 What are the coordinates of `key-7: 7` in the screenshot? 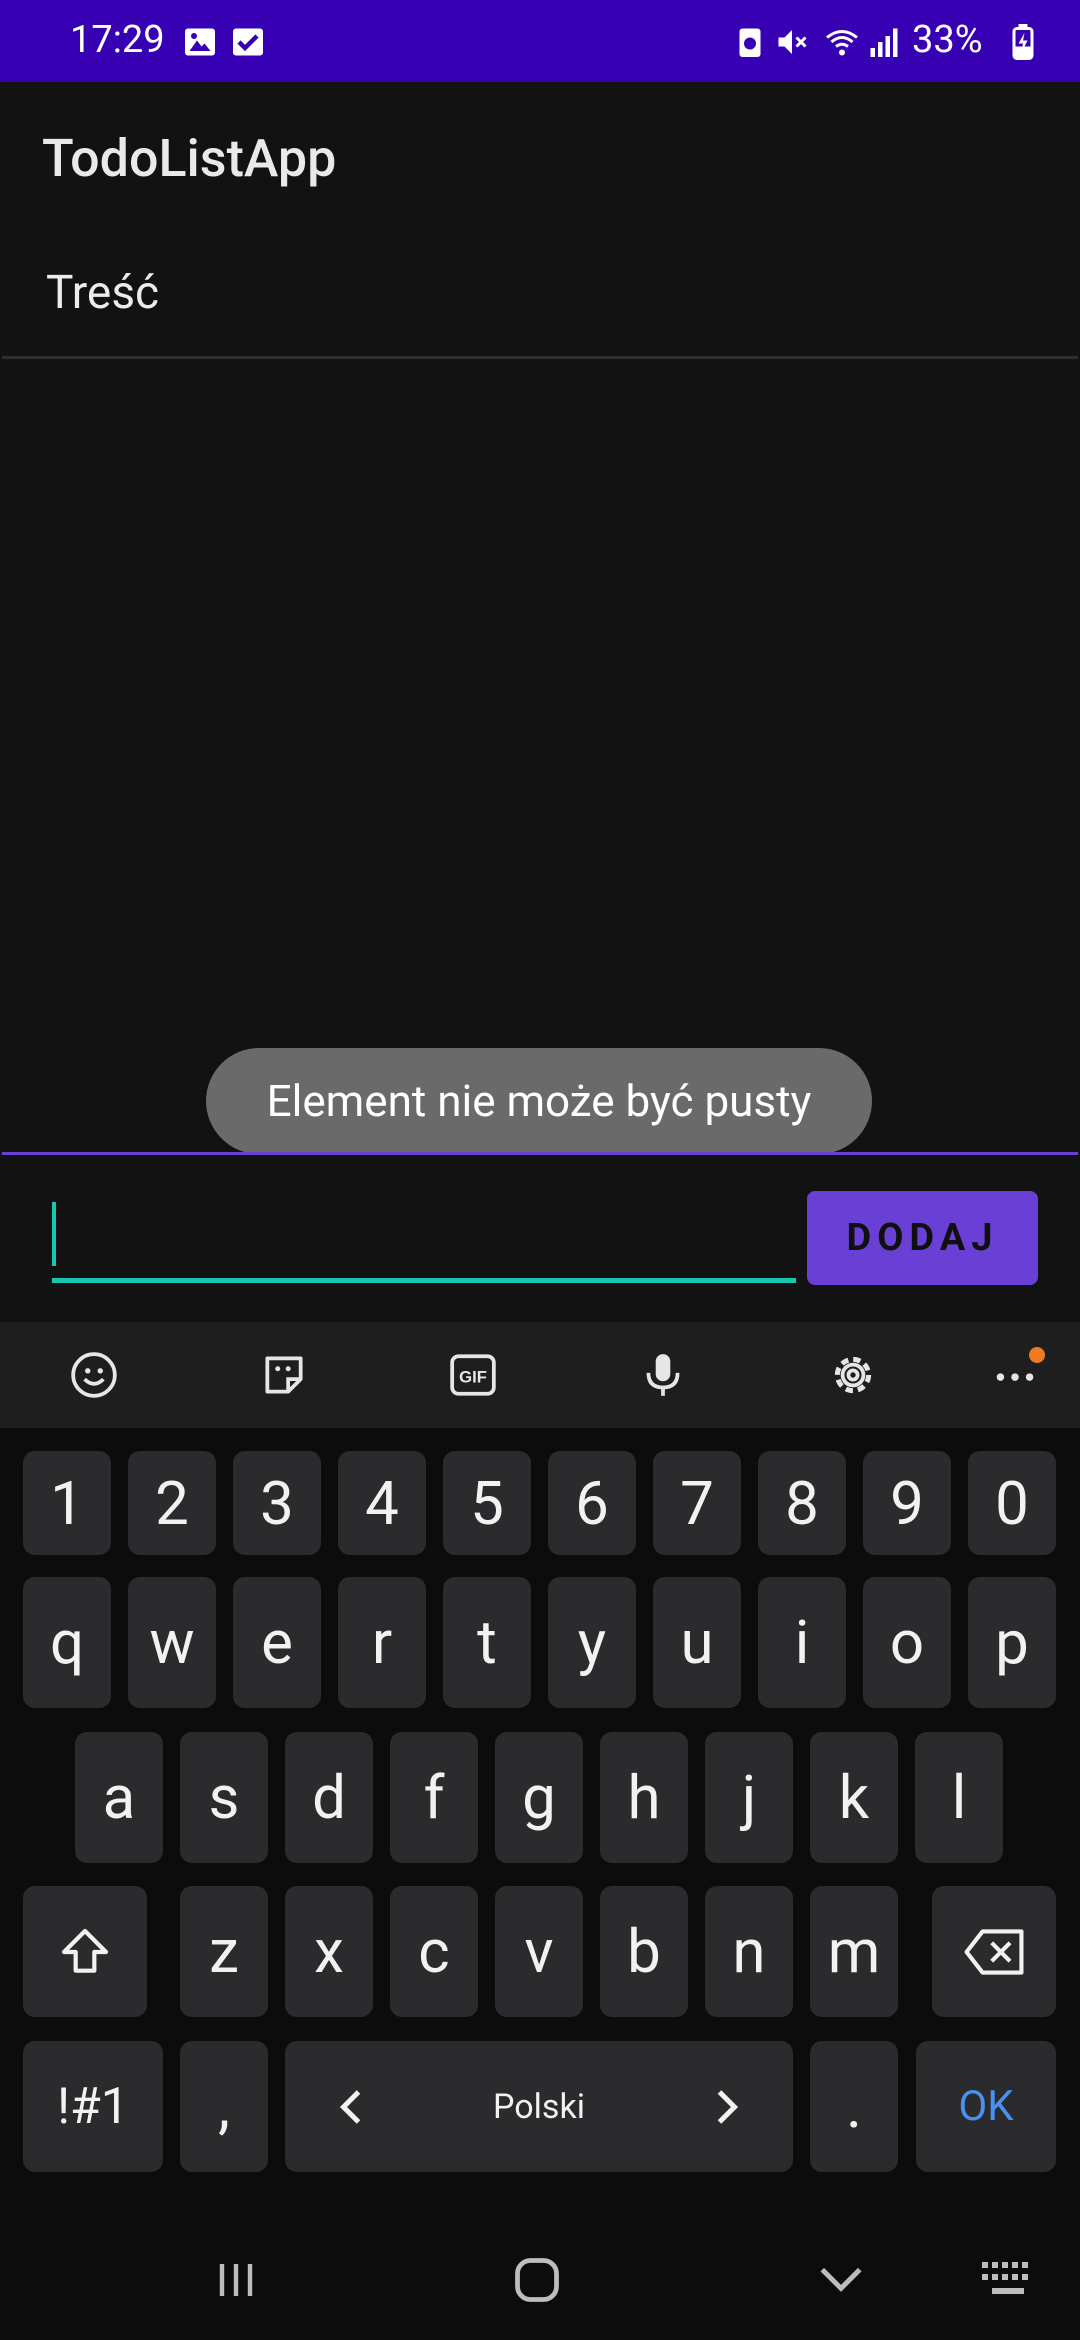 It's located at (697, 1503).